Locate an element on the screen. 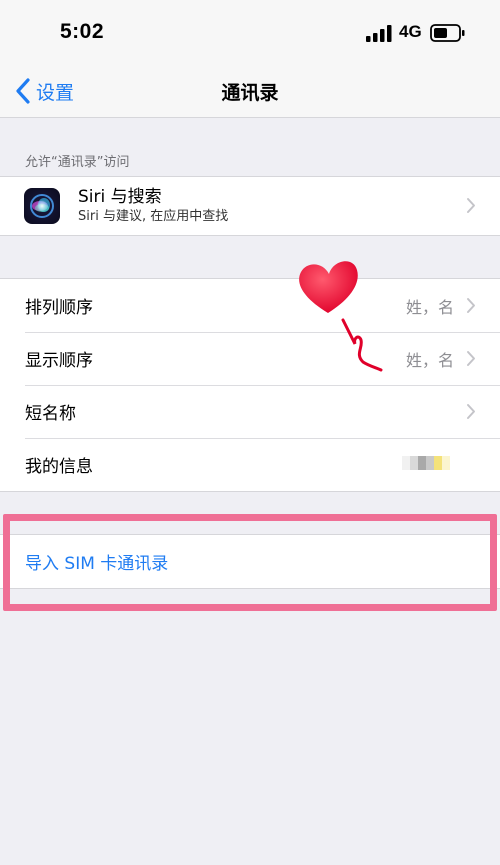 The width and height of the screenshot is (500, 865). import-sim-group: 导入 SIM 卡通讯录 is located at coordinates (250, 561).